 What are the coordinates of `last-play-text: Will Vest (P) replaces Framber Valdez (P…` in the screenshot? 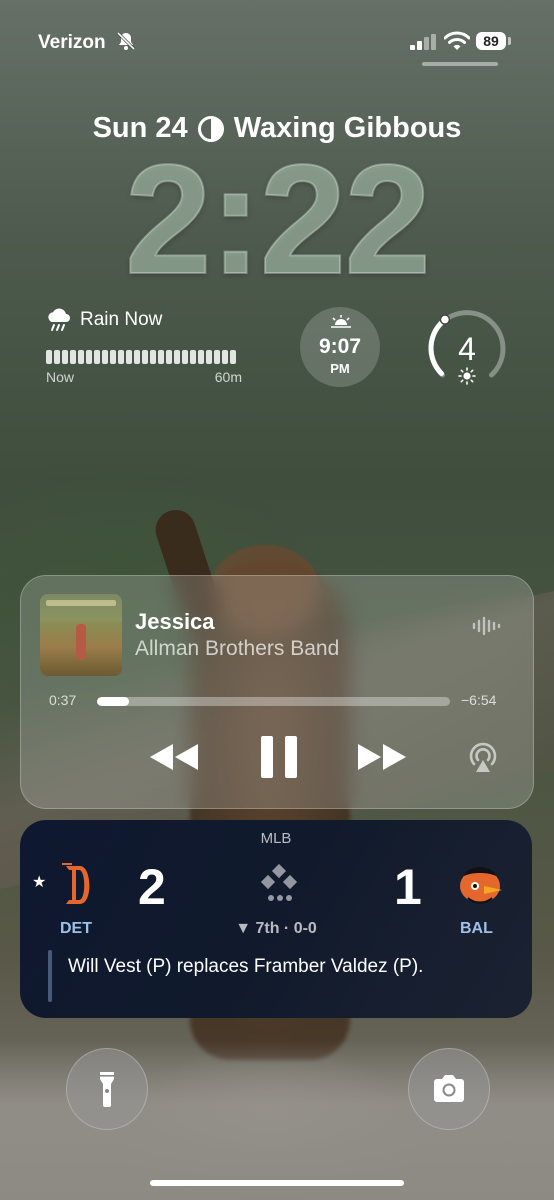 It's located at (246, 966).